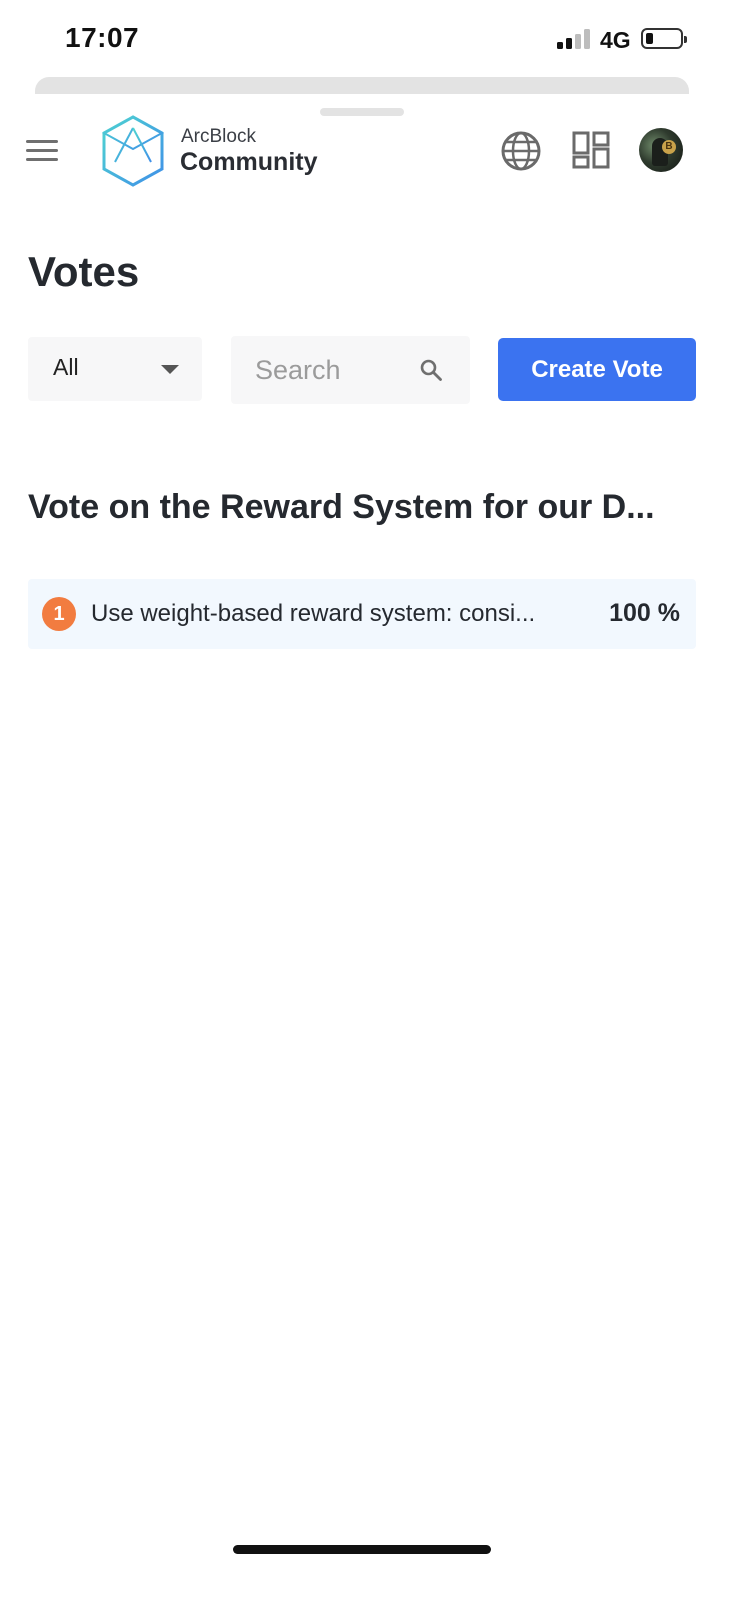 This screenshot has width=739, height=1600. Describe the element at coordinates (133, 151) in the screenshot. I see `arcblock-logo` at that location.